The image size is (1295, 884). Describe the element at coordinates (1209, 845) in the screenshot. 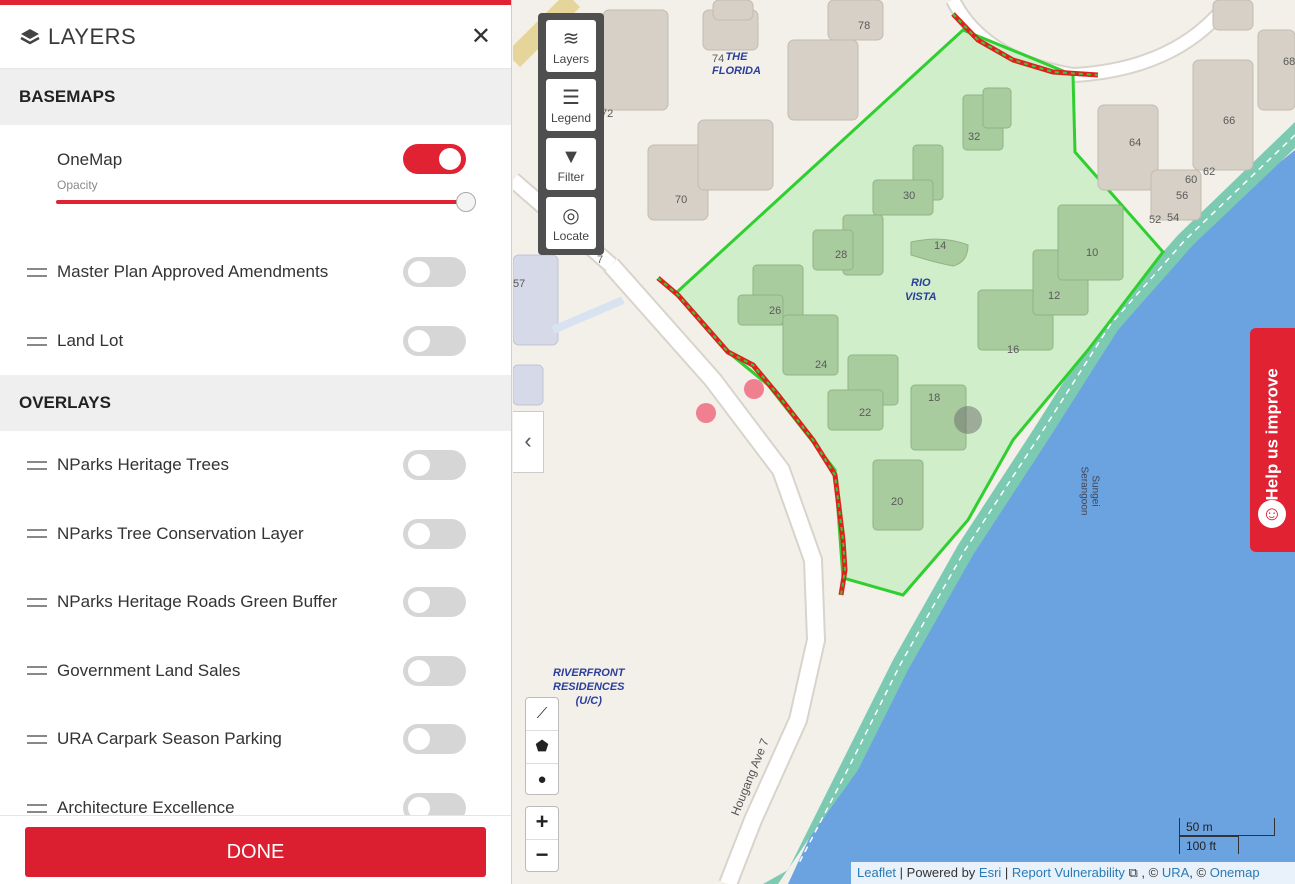

I see `scale-imperial: 100 ft` at that location.